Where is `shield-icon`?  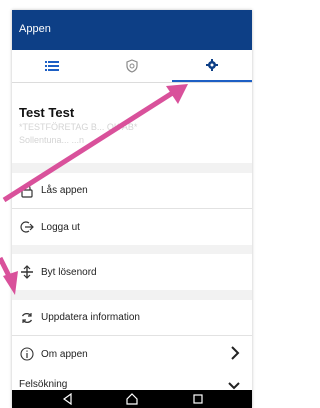 shield-icon is located at coordinates (132, 66).